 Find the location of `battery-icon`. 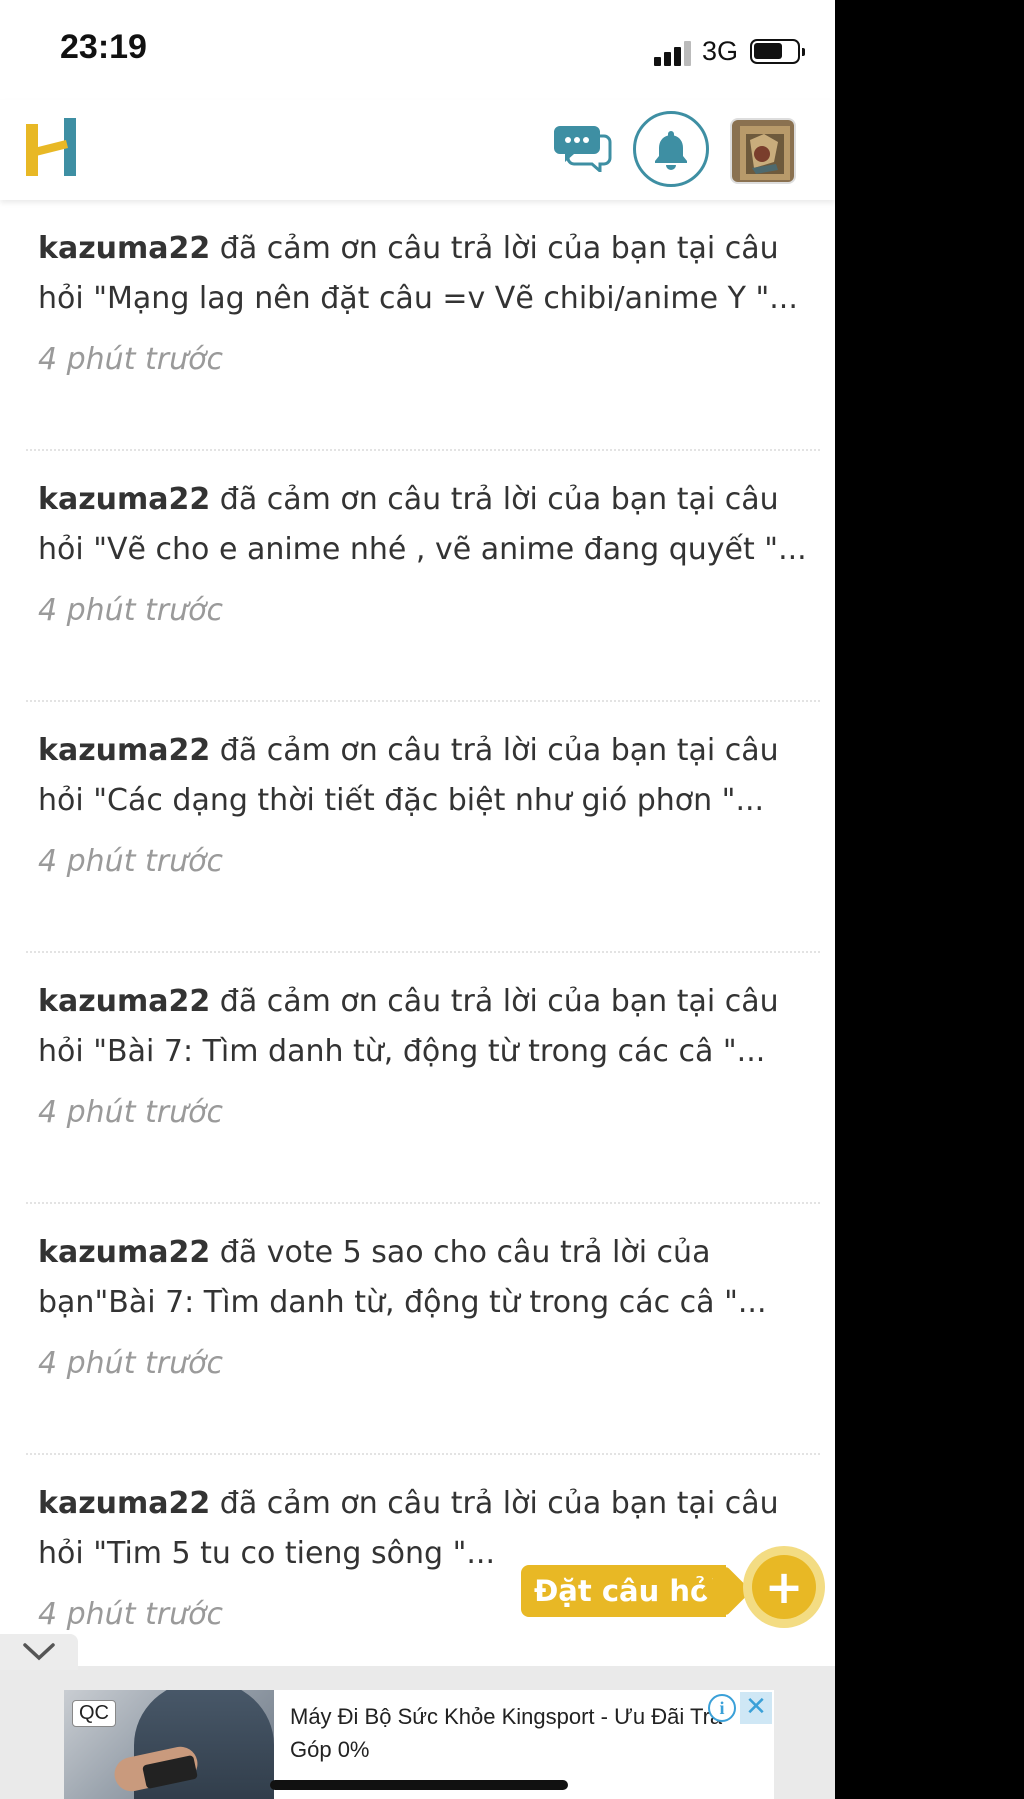

battery-icon is located at coordinates (777, 51).